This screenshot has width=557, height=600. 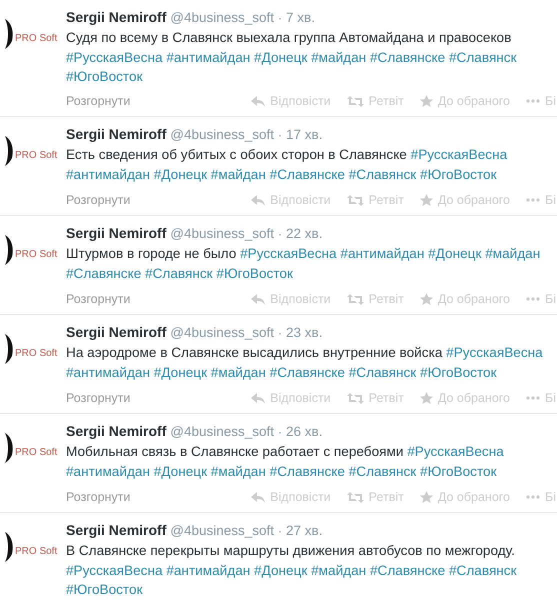 I want to click on tweet-text: В Славянске перекрыты маршруты движения автобусов по межгороду. #РусскаяВесна #антимайдан #Донецк #майдан #Славянске #Славянск #ЮгоВосток, so click(x=292, y=570).